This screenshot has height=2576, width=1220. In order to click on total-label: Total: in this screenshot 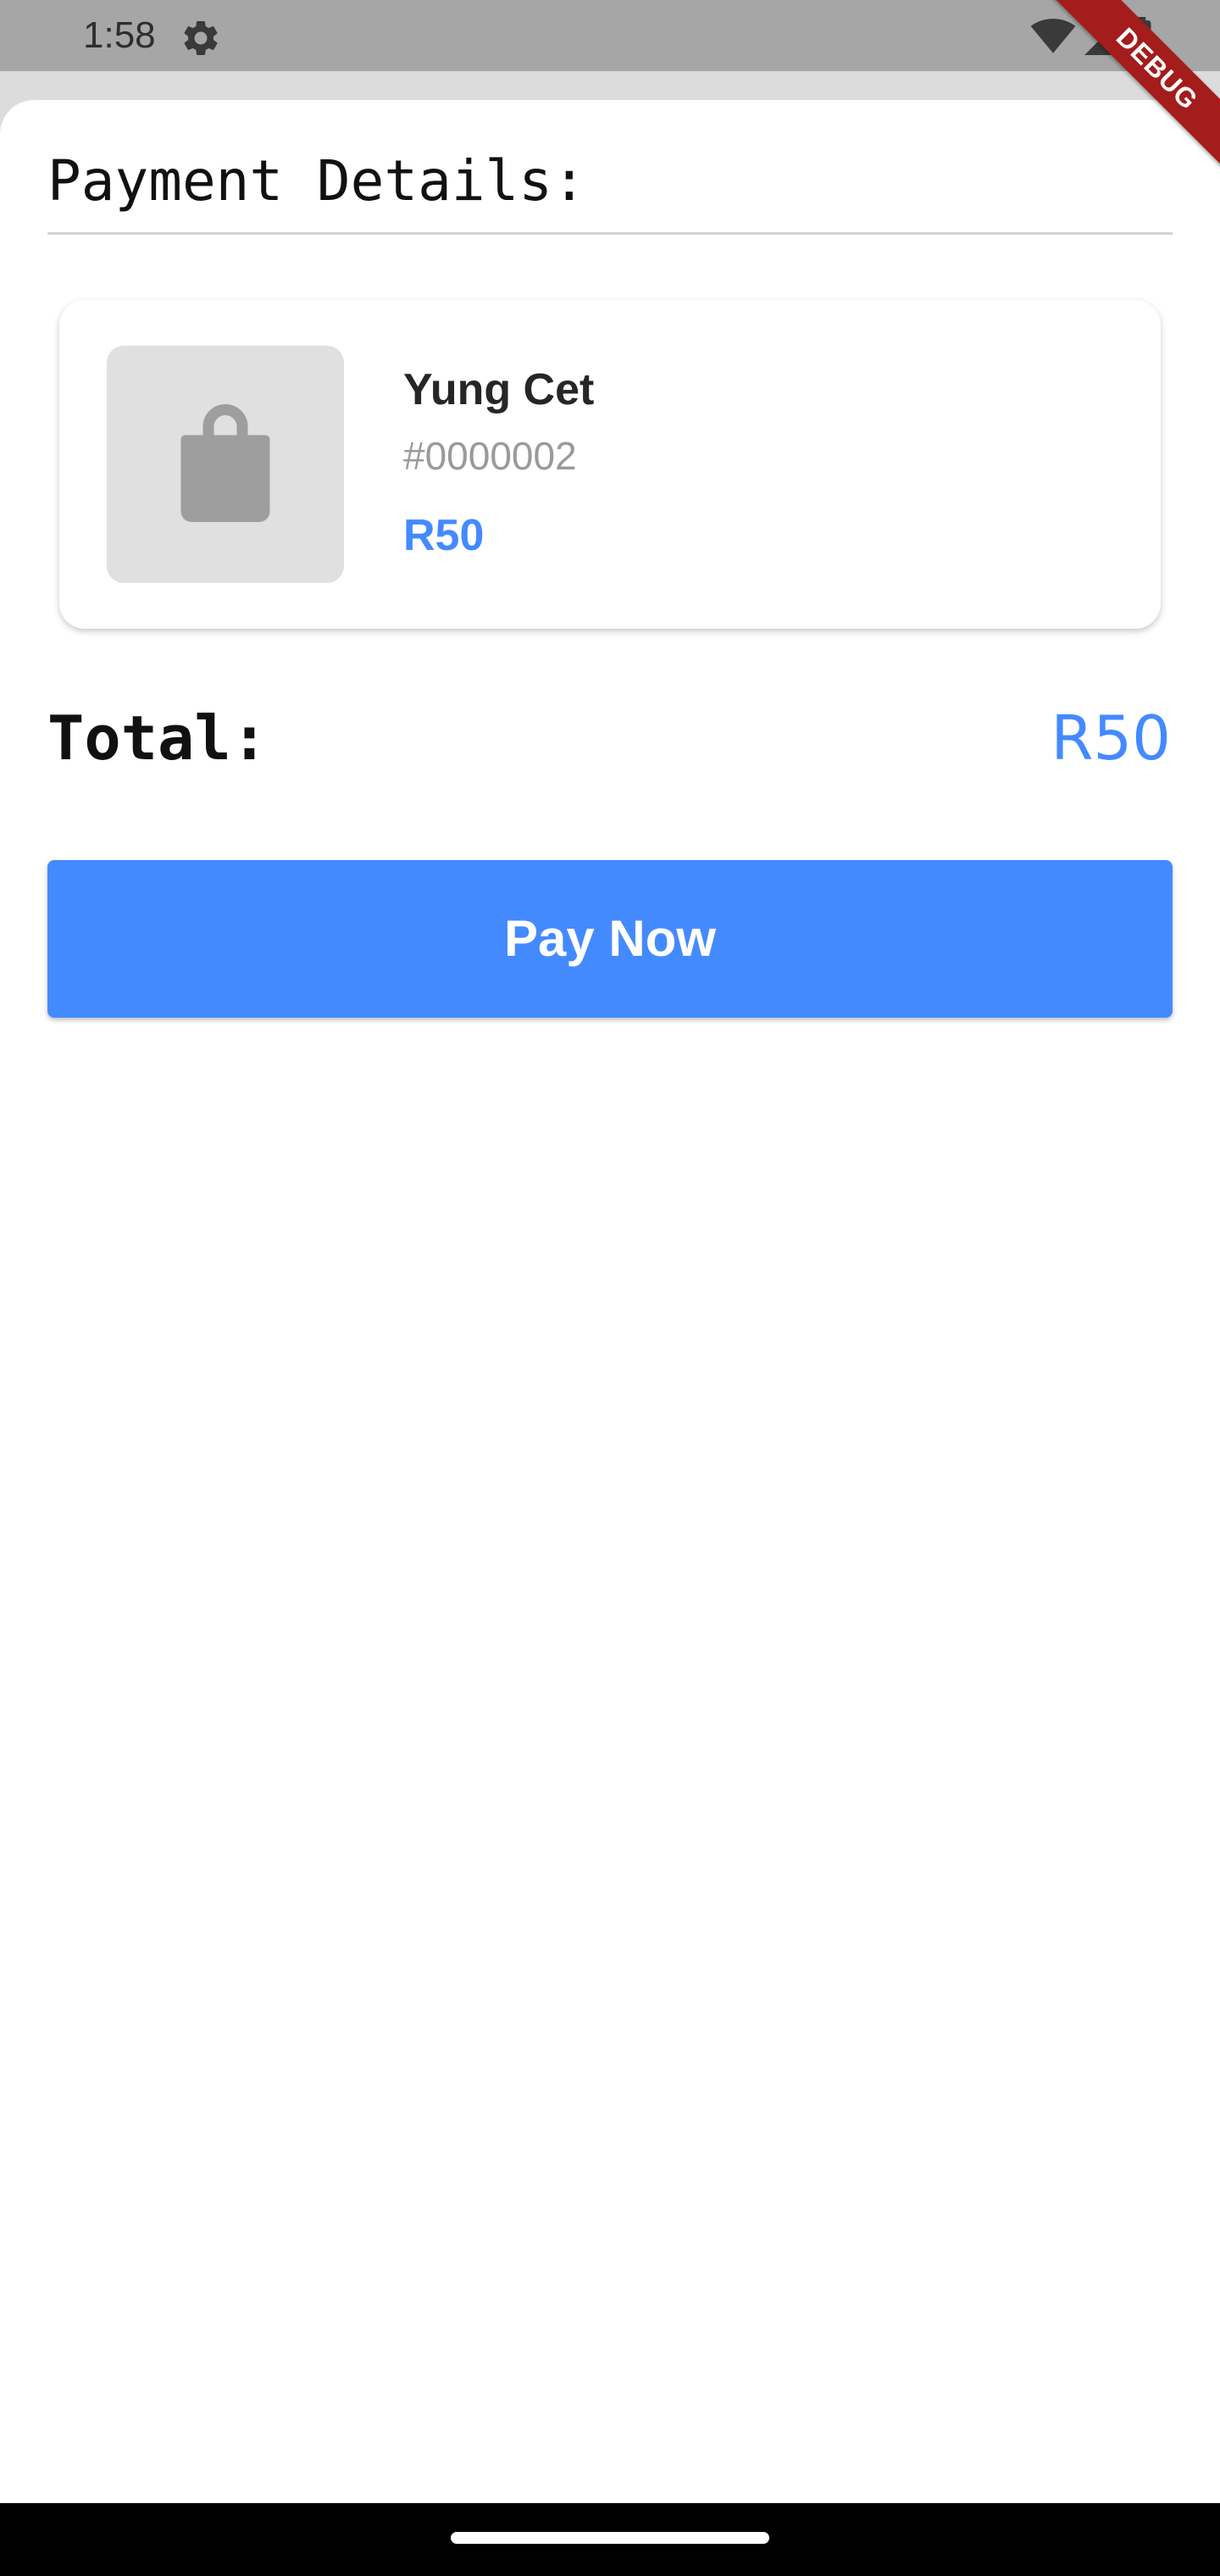, I will do `click(158, 738)`.